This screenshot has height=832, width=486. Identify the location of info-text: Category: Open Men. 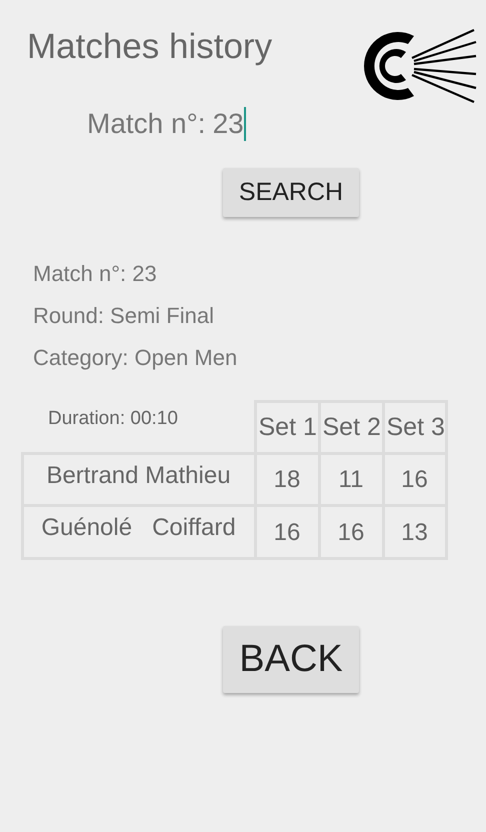
(135, 358).